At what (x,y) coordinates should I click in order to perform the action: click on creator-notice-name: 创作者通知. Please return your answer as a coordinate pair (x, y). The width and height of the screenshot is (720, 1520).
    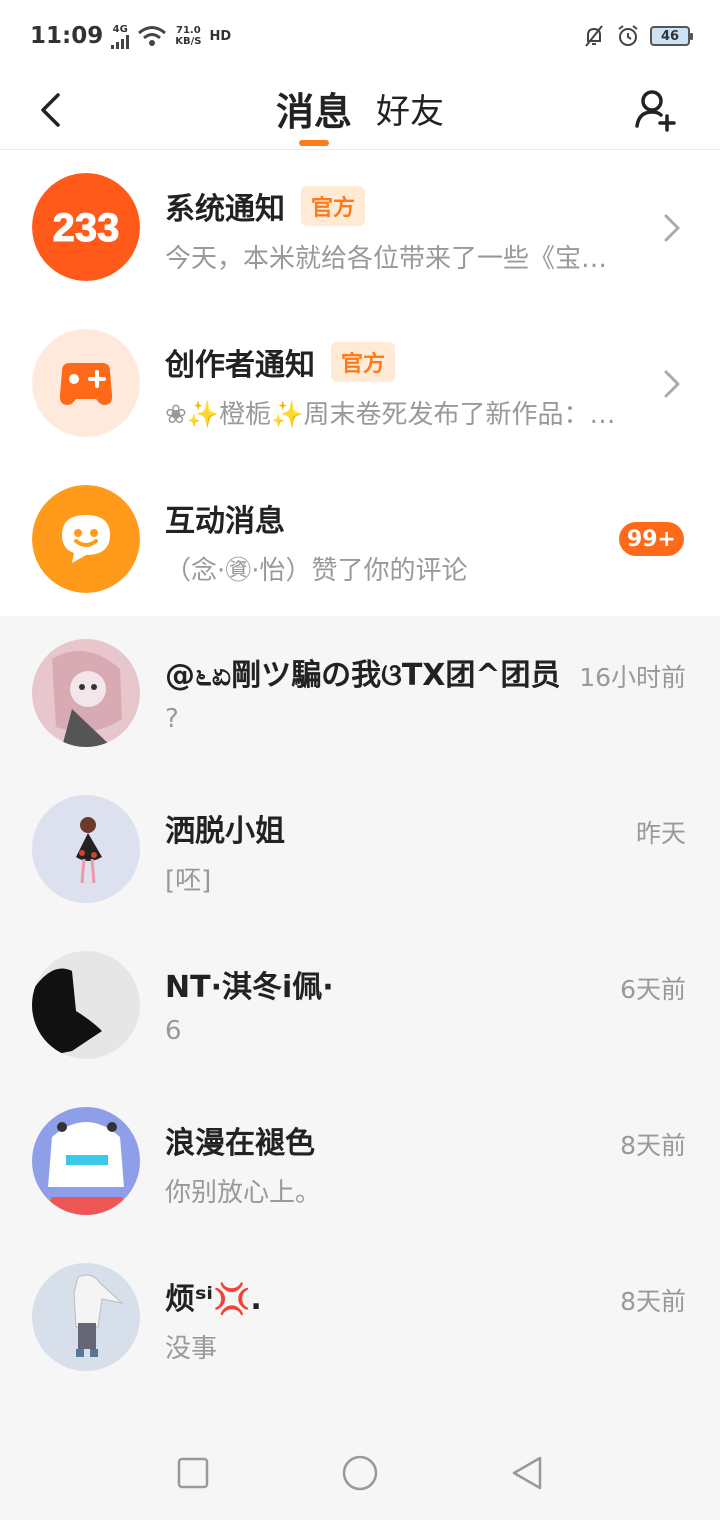
    Looking at the image, I should click on (240, 365).